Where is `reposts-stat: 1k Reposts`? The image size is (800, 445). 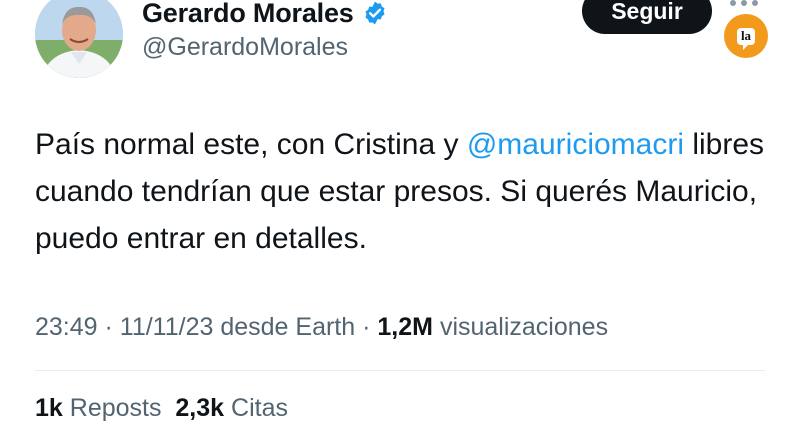
reposts-stat: 1k Reposts is located at coordinates (98, 408).